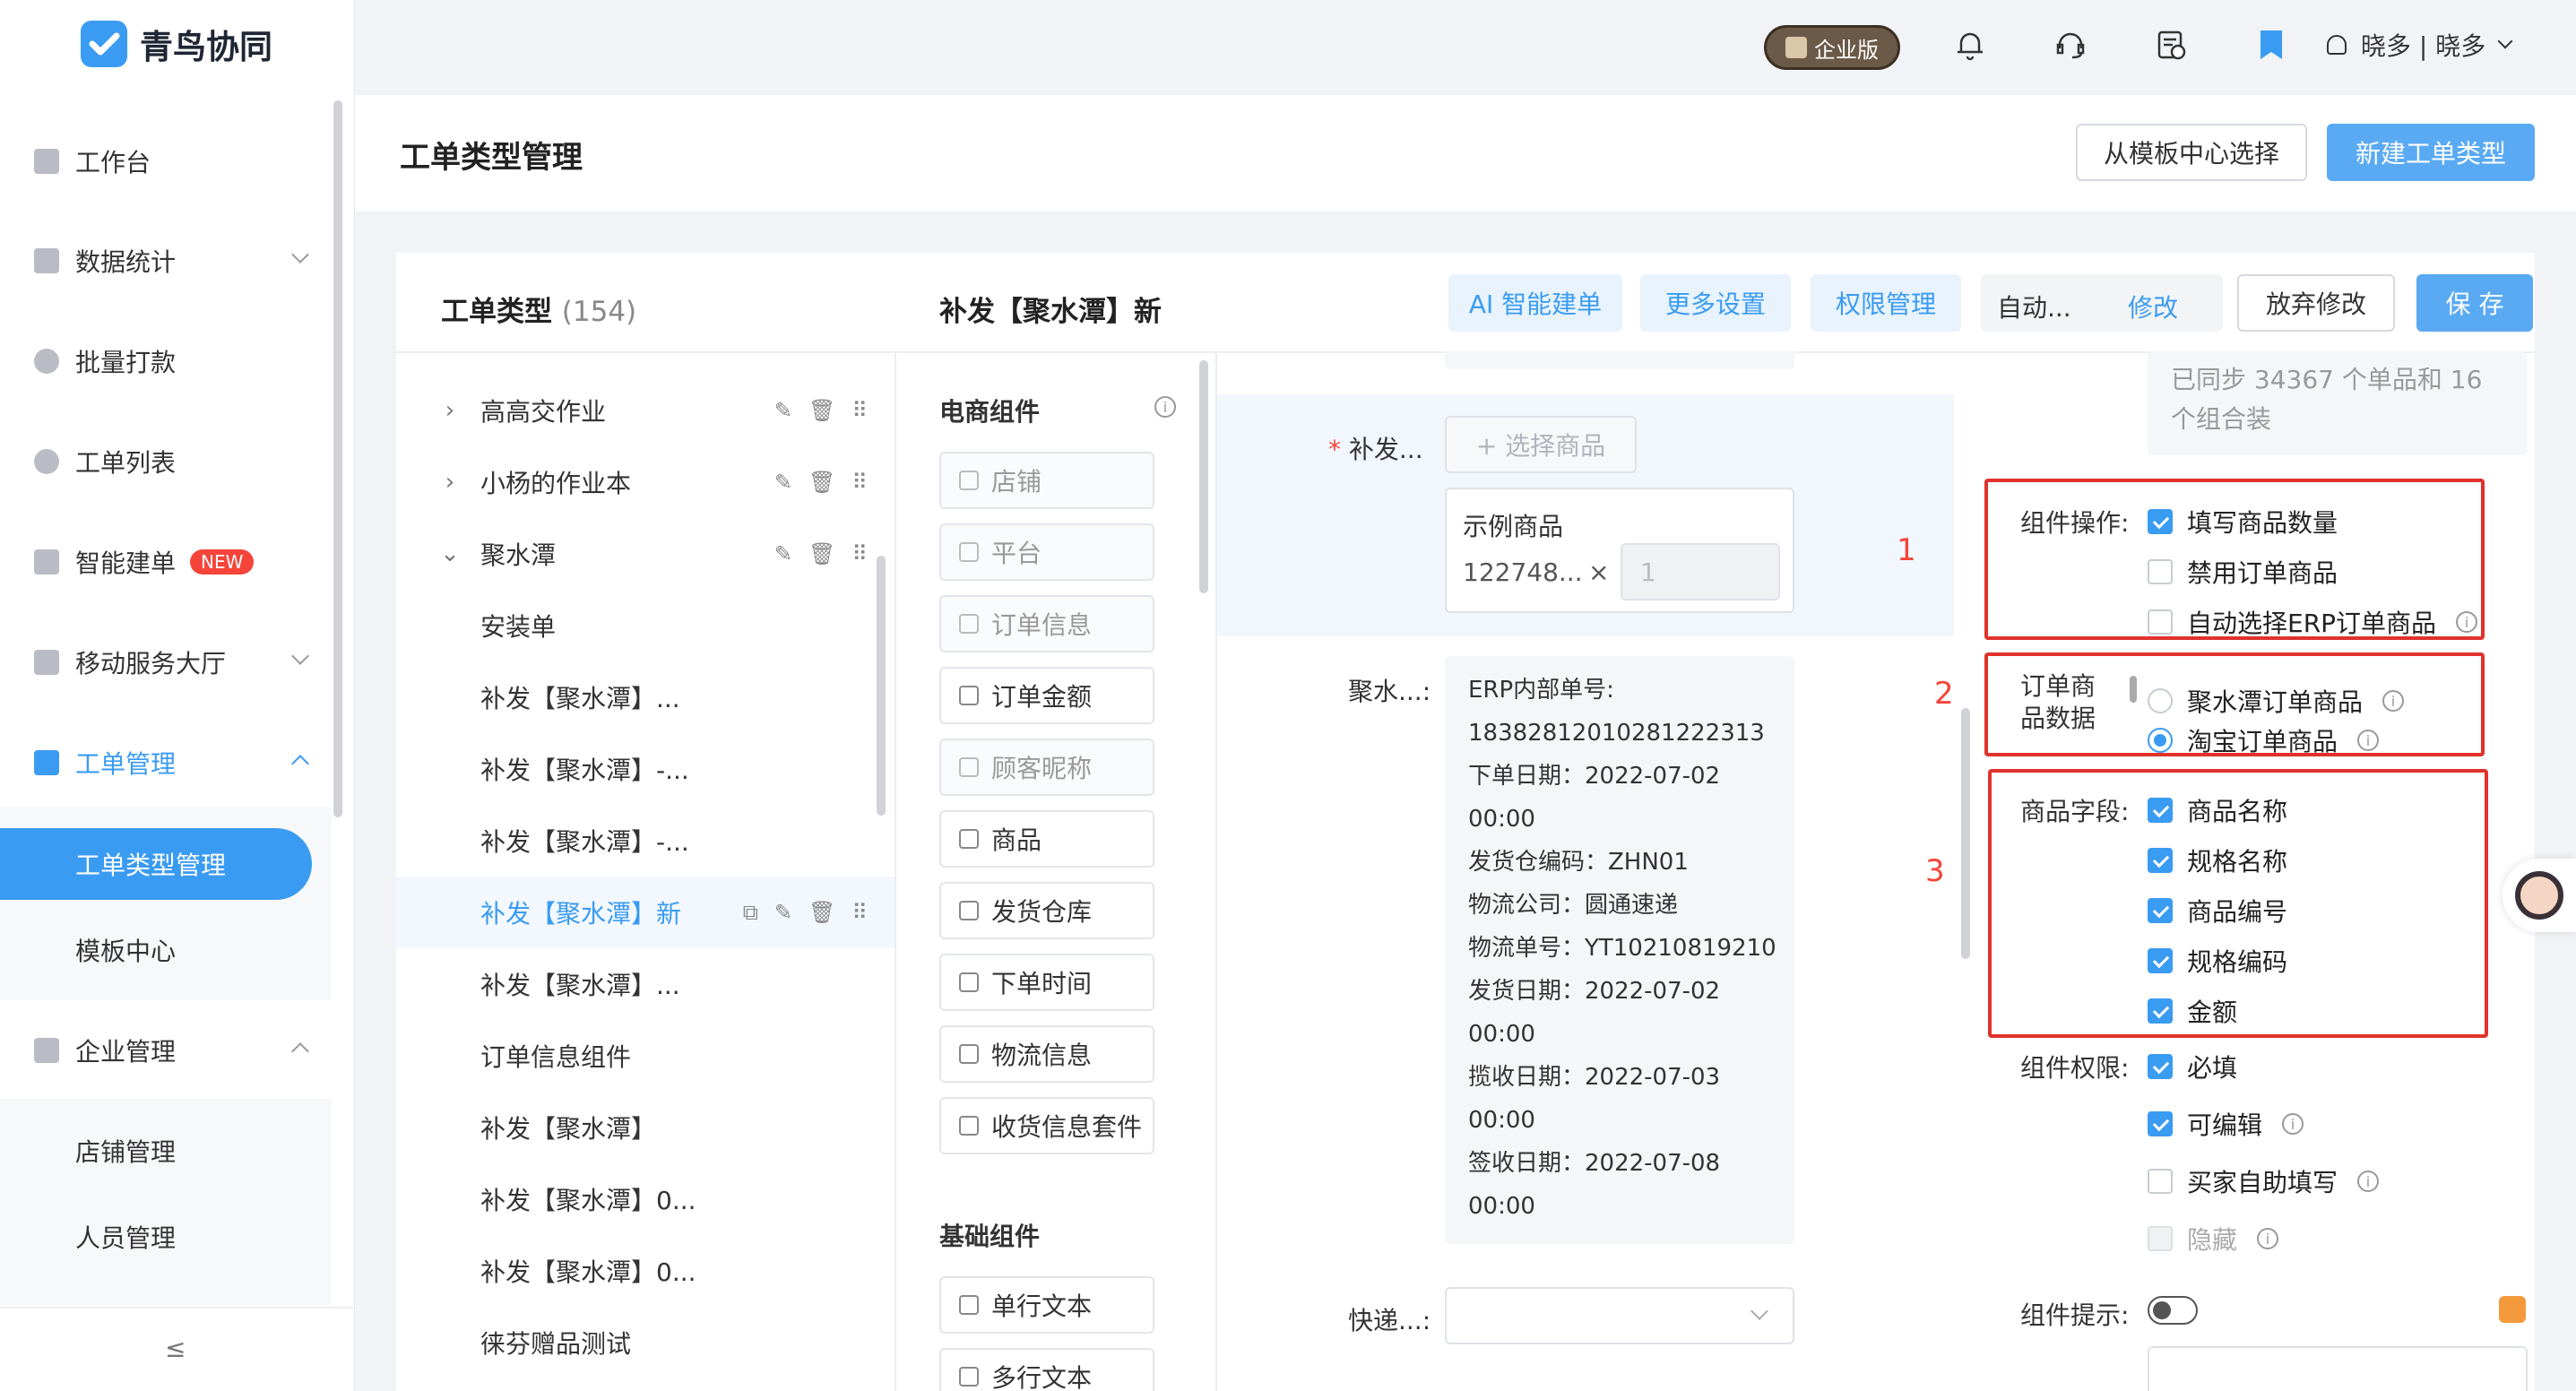  I want to click on bookmark-icon, so click(2271, 45).